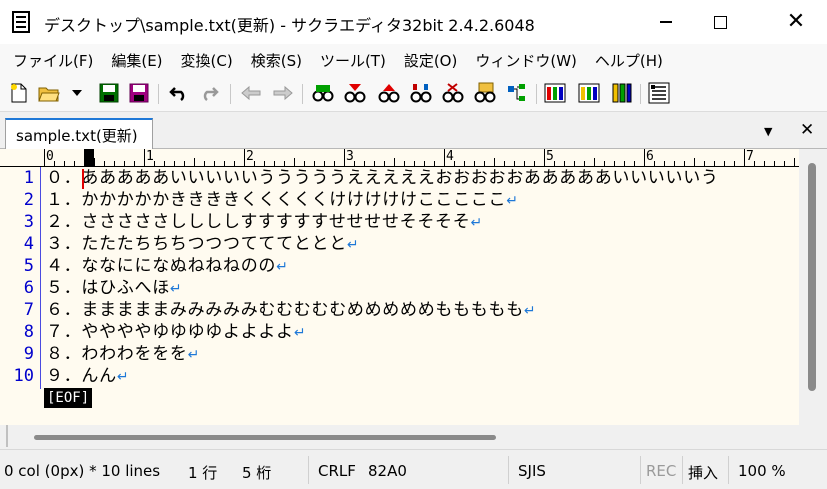 The image size is (827, 489). What do you see at coordinates (485, 93) in the screenshot?
I see `grep-icon` at bounding box center [485, 93].